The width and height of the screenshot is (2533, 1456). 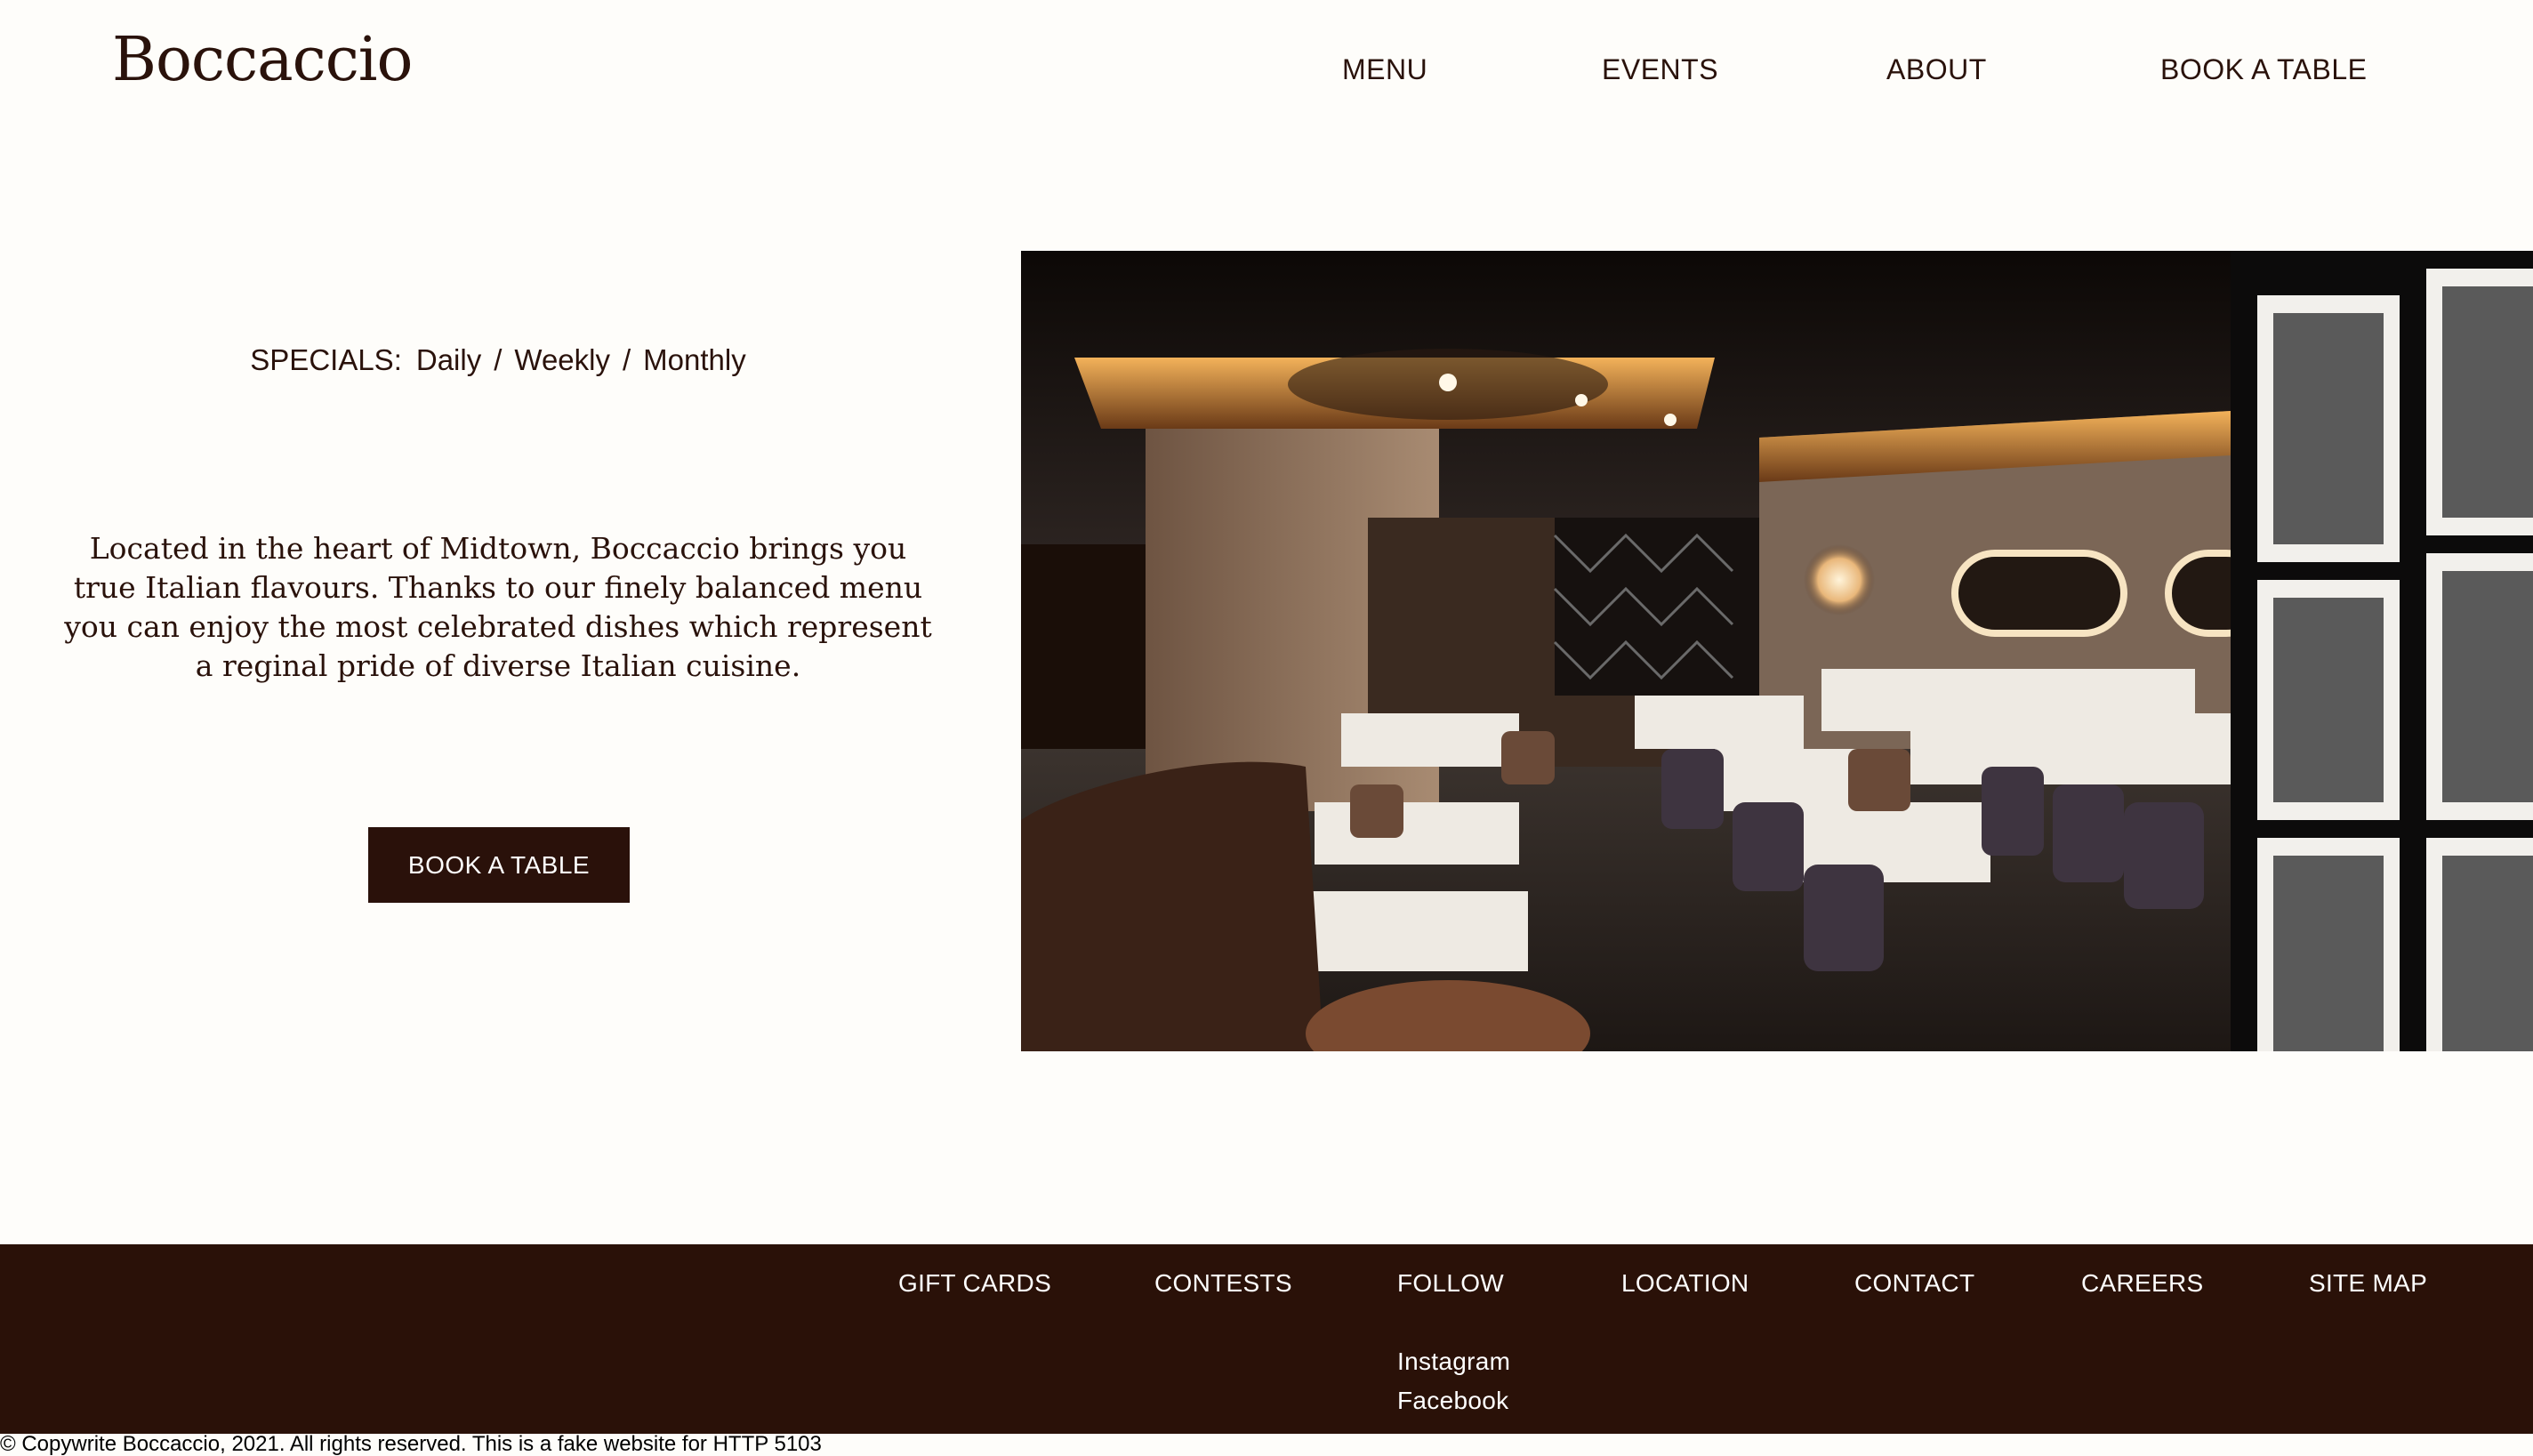 I want to click on specials-line: SPECIALS: Daily / Weekly / Monthly, so click(x=498, y=360).